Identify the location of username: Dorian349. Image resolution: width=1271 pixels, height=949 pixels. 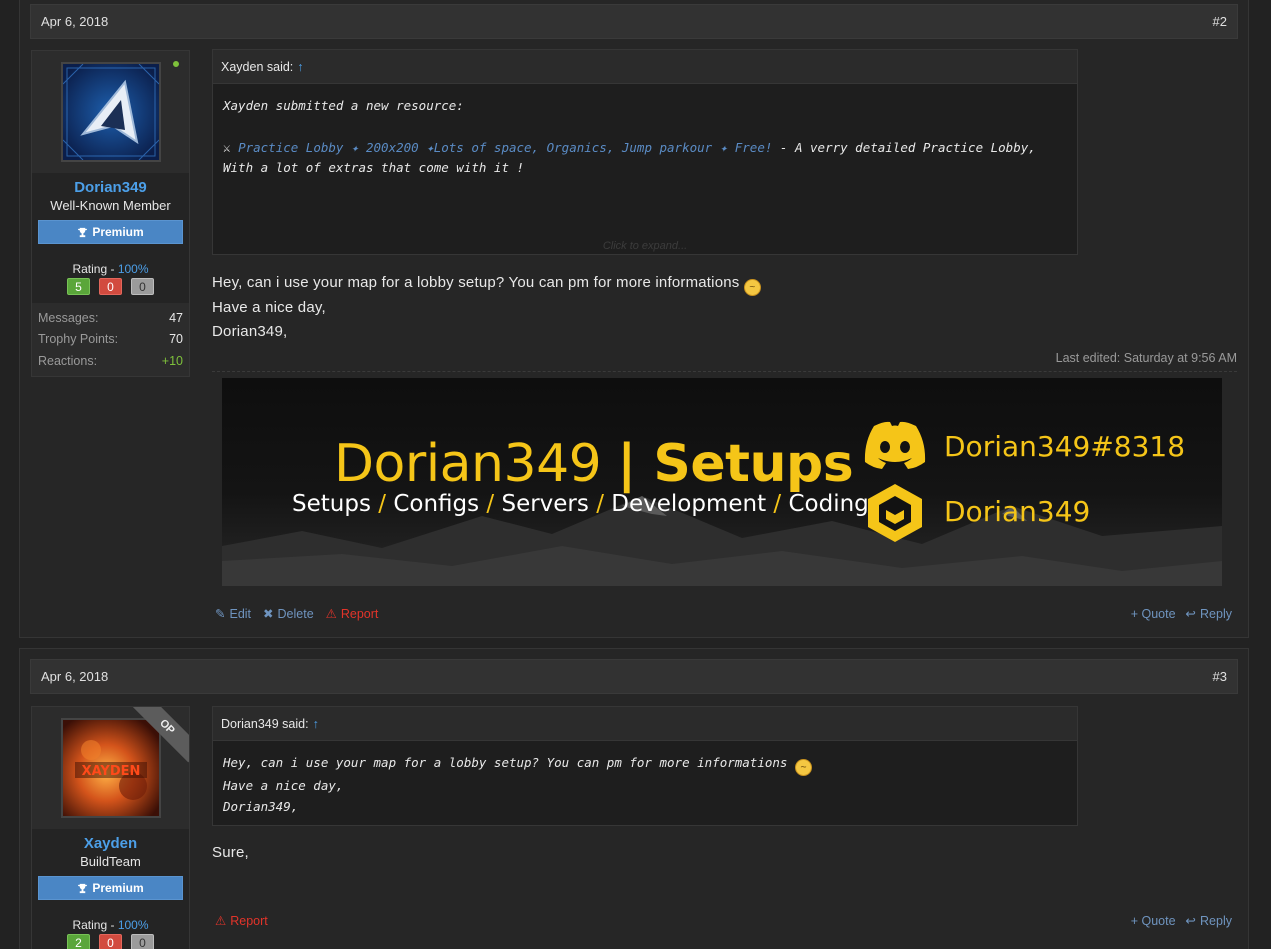
(110, 187).